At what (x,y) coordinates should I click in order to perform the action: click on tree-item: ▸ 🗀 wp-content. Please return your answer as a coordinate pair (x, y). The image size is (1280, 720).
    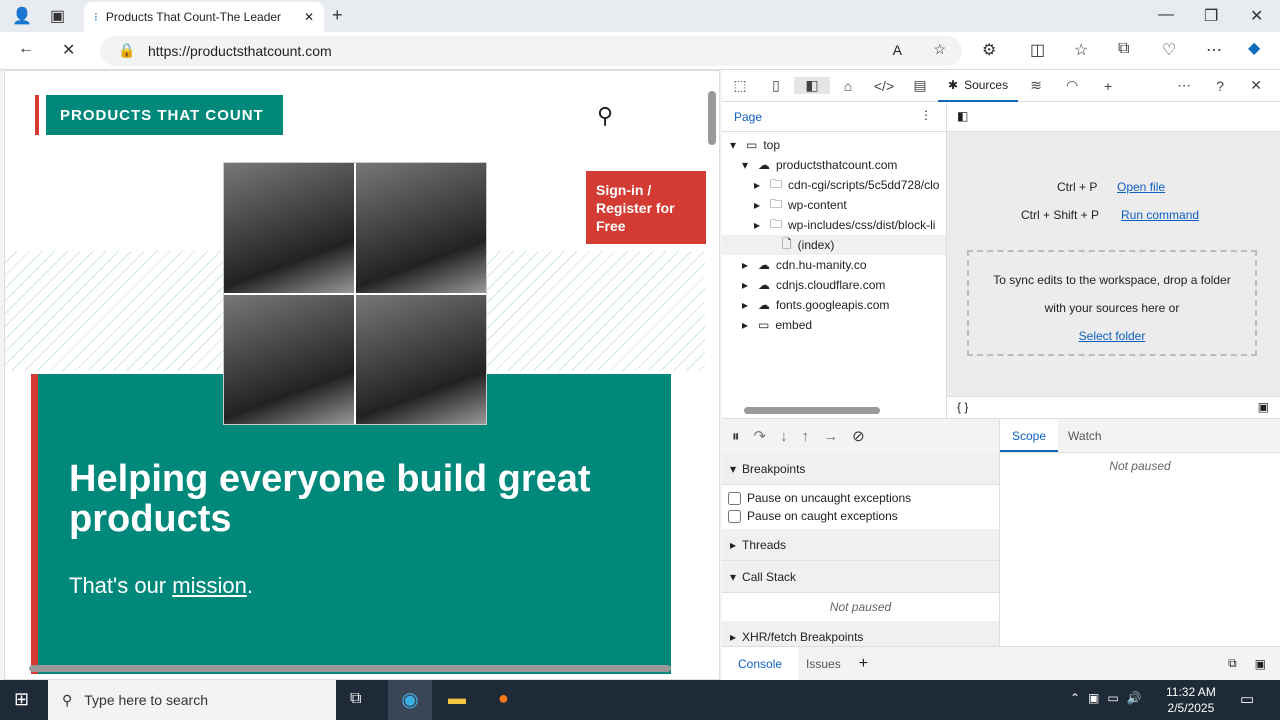
    Looking at the image, I should click on (834, 205).